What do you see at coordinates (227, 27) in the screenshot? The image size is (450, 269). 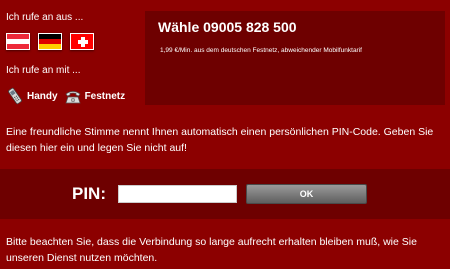 I see `dial-number-title: Wähle 09005 828 500` at bounding box center [227, 27].